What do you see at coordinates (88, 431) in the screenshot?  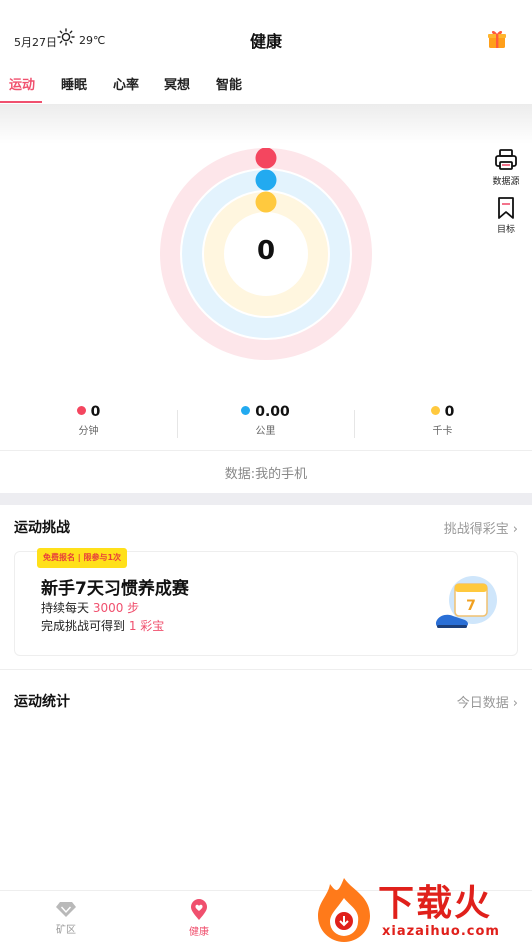 I see `minutes-unit: 分钟` at bounding box center [88, 431].